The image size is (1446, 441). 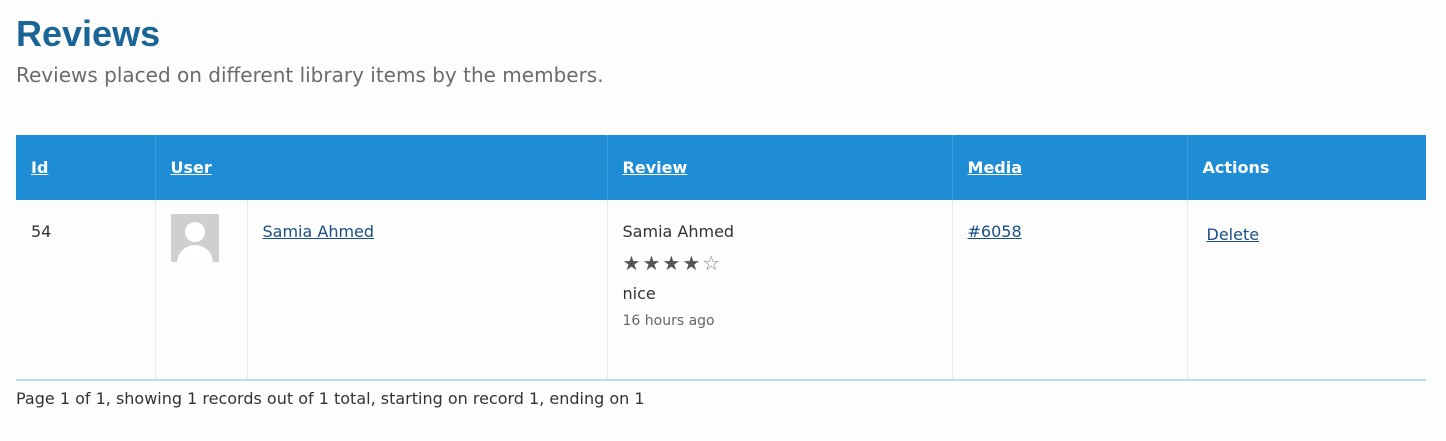 I want to click on review-author: Samia Ahmed, so click(x=678, y=231).